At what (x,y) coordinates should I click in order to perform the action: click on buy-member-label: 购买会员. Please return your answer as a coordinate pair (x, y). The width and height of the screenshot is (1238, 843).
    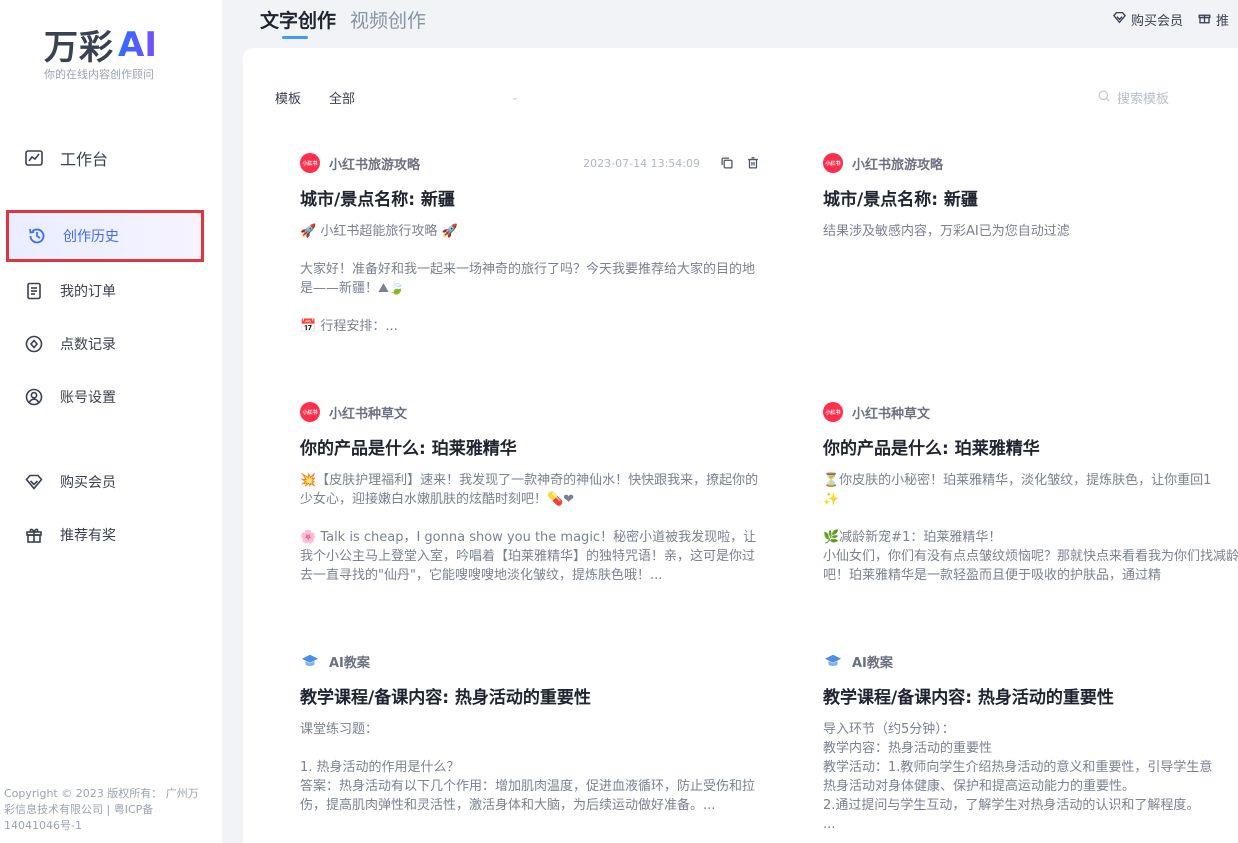
    Looking at the image, I should click on (1157, 21).